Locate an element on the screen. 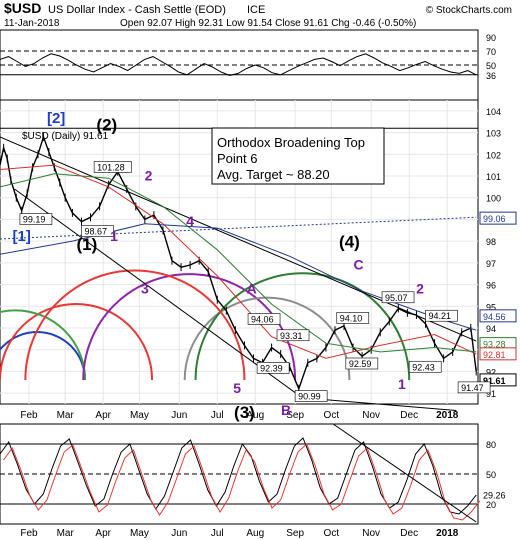  month-label-bottom: Aug is located at coordinates (255, 533).